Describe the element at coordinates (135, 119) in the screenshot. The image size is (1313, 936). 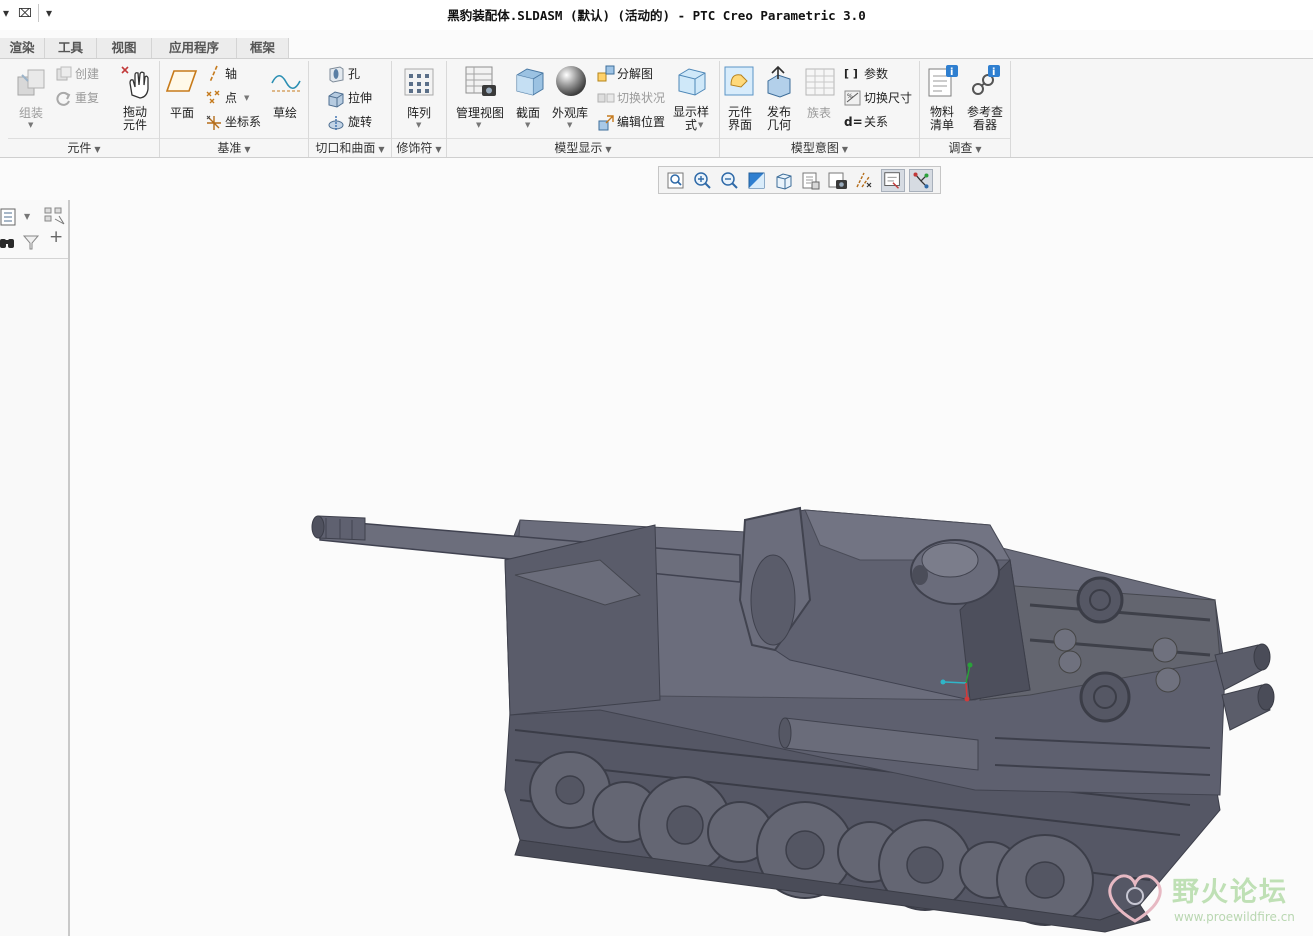
I see `drag-components-label: 拖动 元件` at that location.